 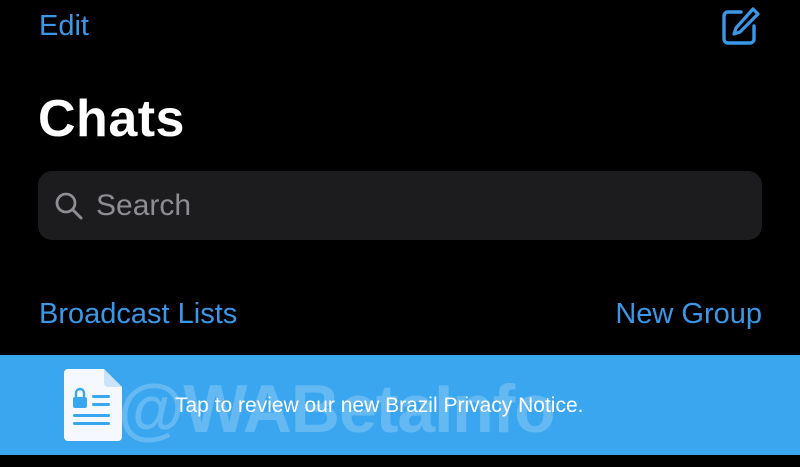 I want to click on compose-button, so click(x=740, y=26).